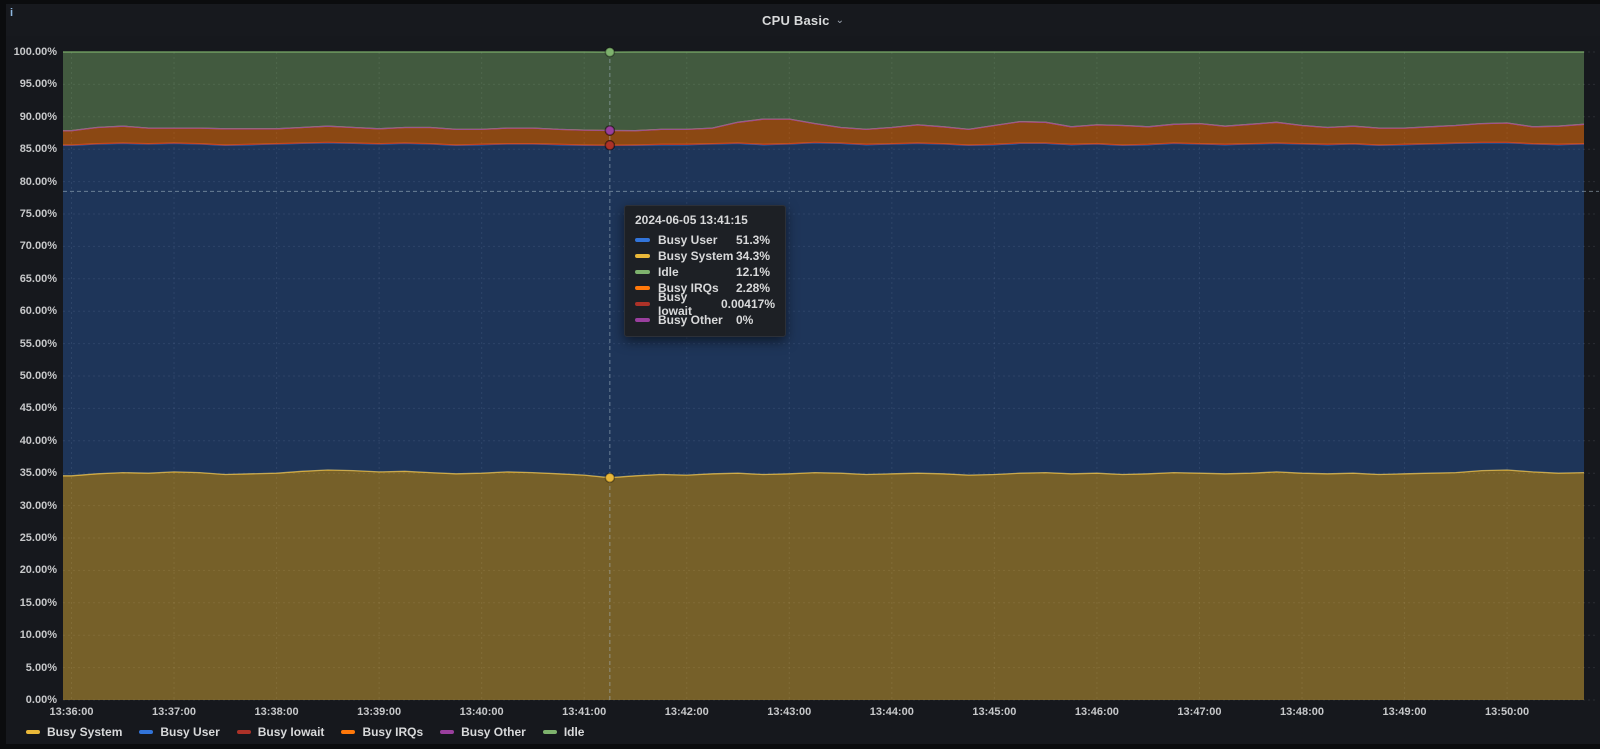 The image size is (1600, 749). What do you see at coordinates (789, 712) in the screenshot?
I see `x-axis-label: 13:43:00` at bounding box center [789, 712].